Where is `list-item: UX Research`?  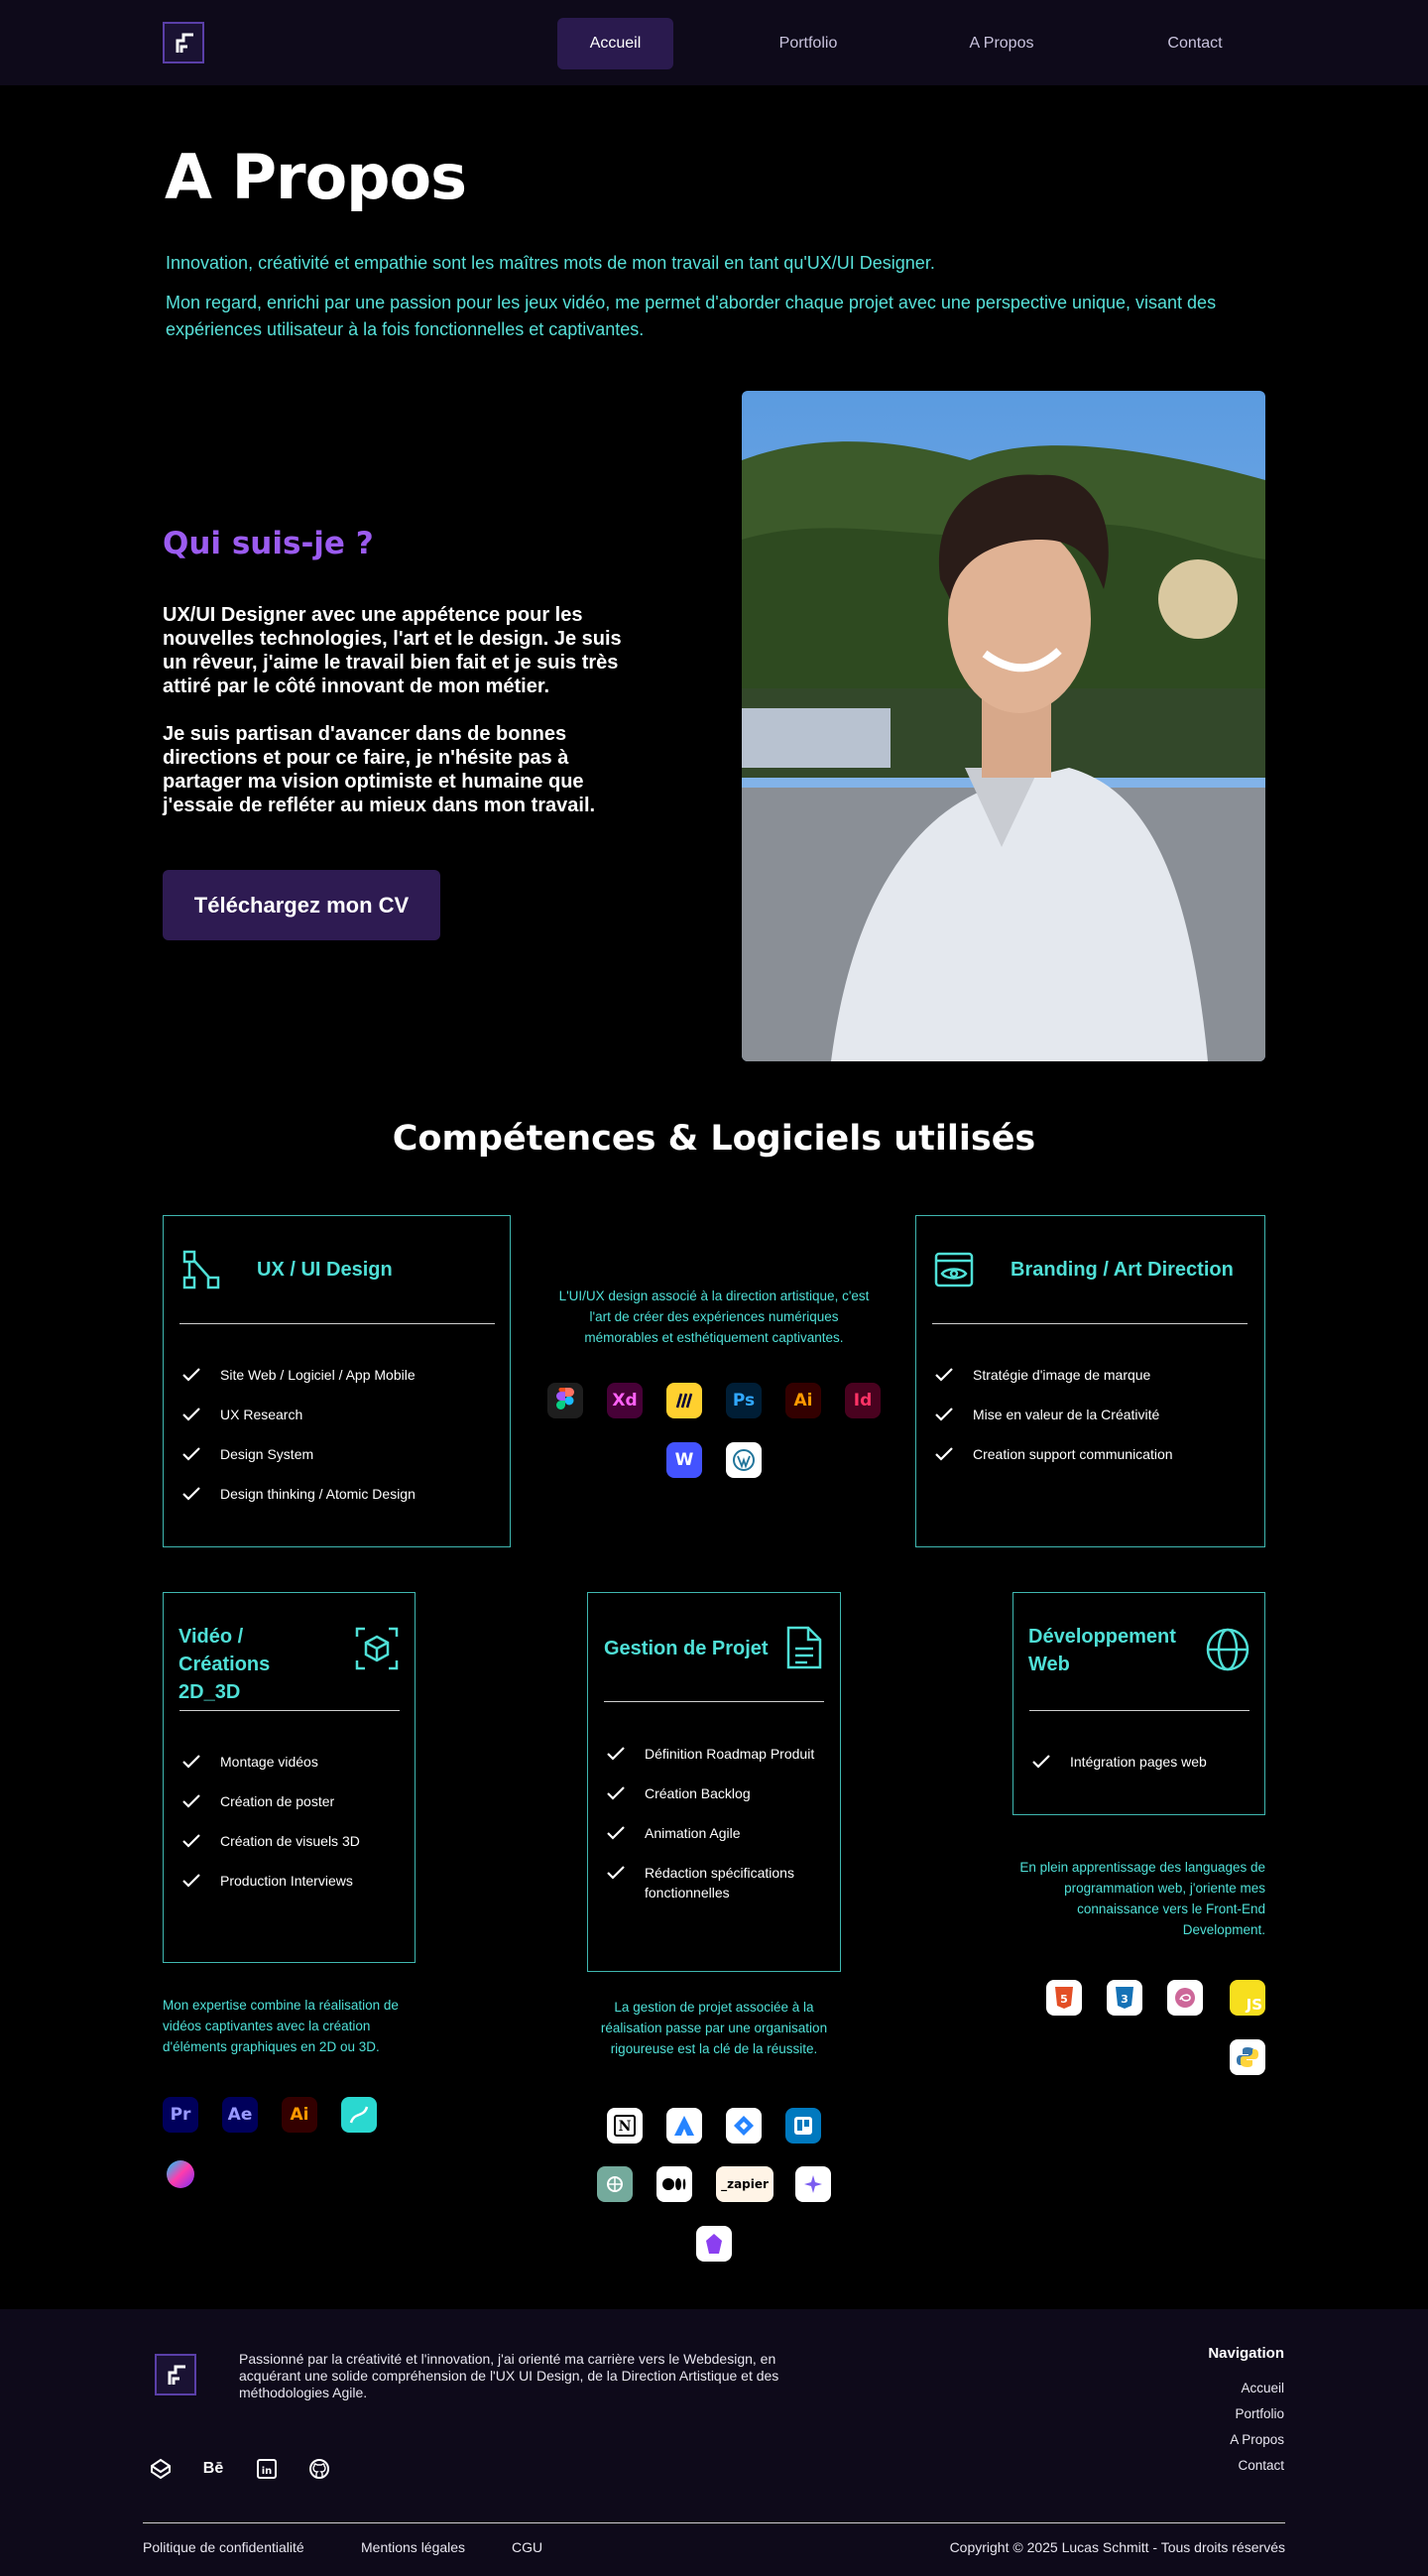 list-item: UX Research is located at coordinates (298, 1414).